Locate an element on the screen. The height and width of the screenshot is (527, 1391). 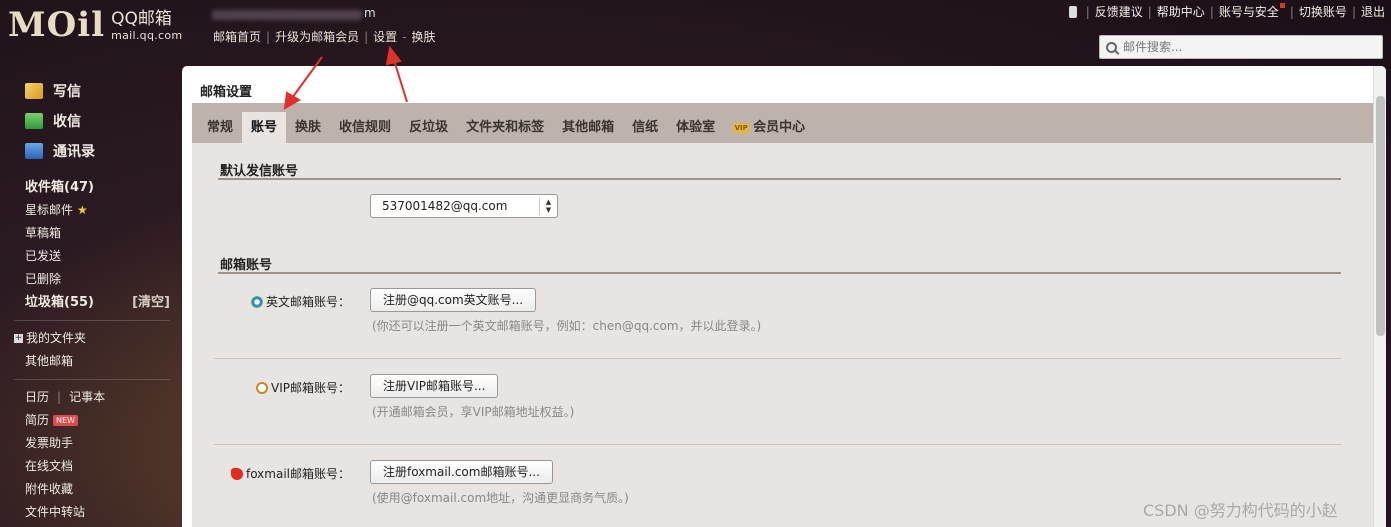
vertical-scrollbar is located at coordinates (1379, 296).